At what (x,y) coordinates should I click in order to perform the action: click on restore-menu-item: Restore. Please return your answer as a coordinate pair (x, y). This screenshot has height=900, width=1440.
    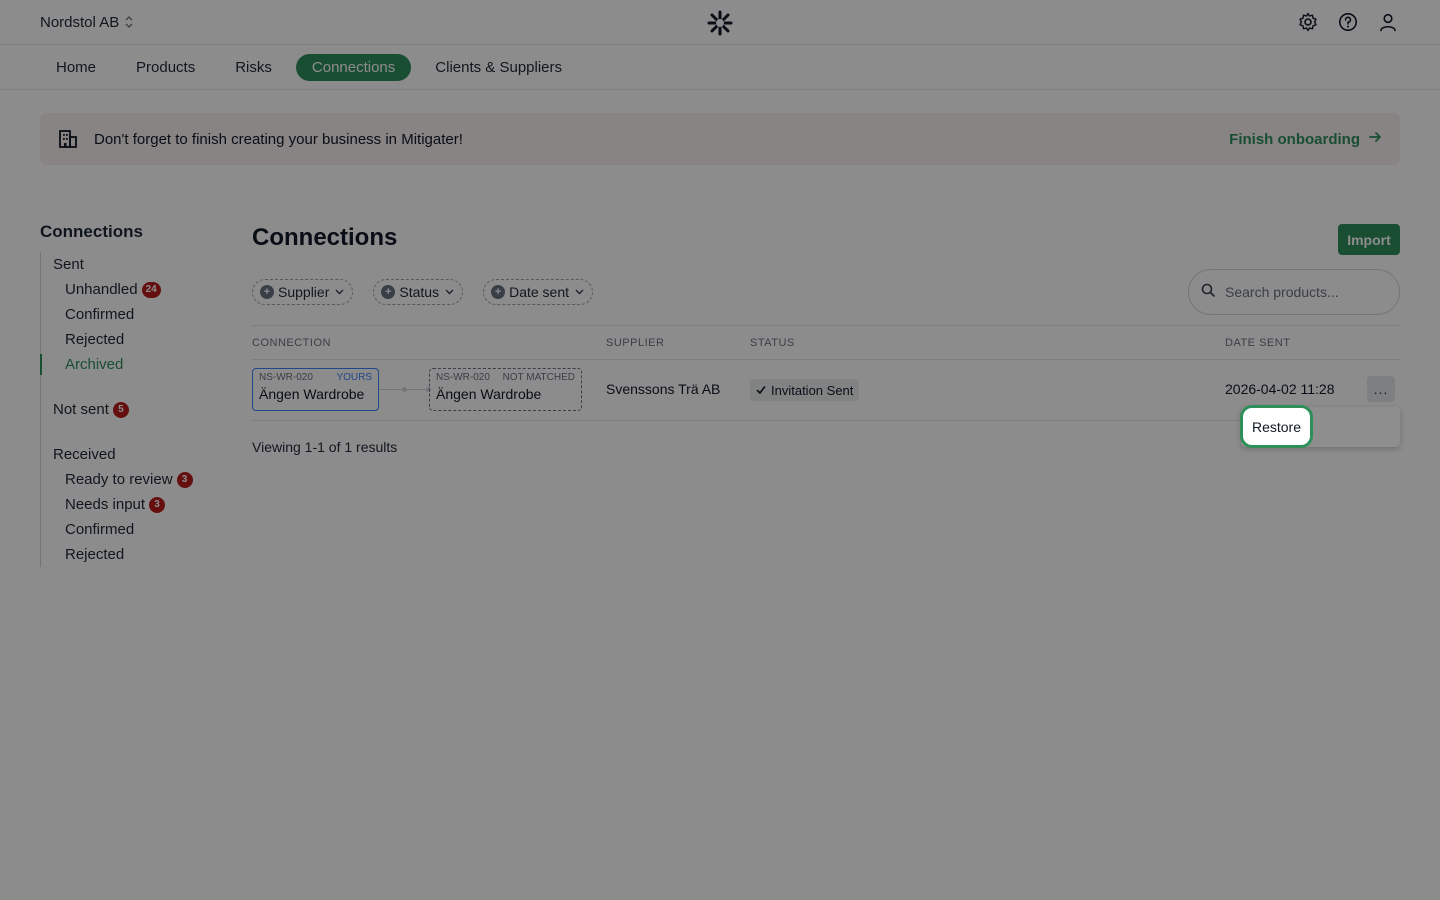
    Looking at the image, I should click on (1276, 426).